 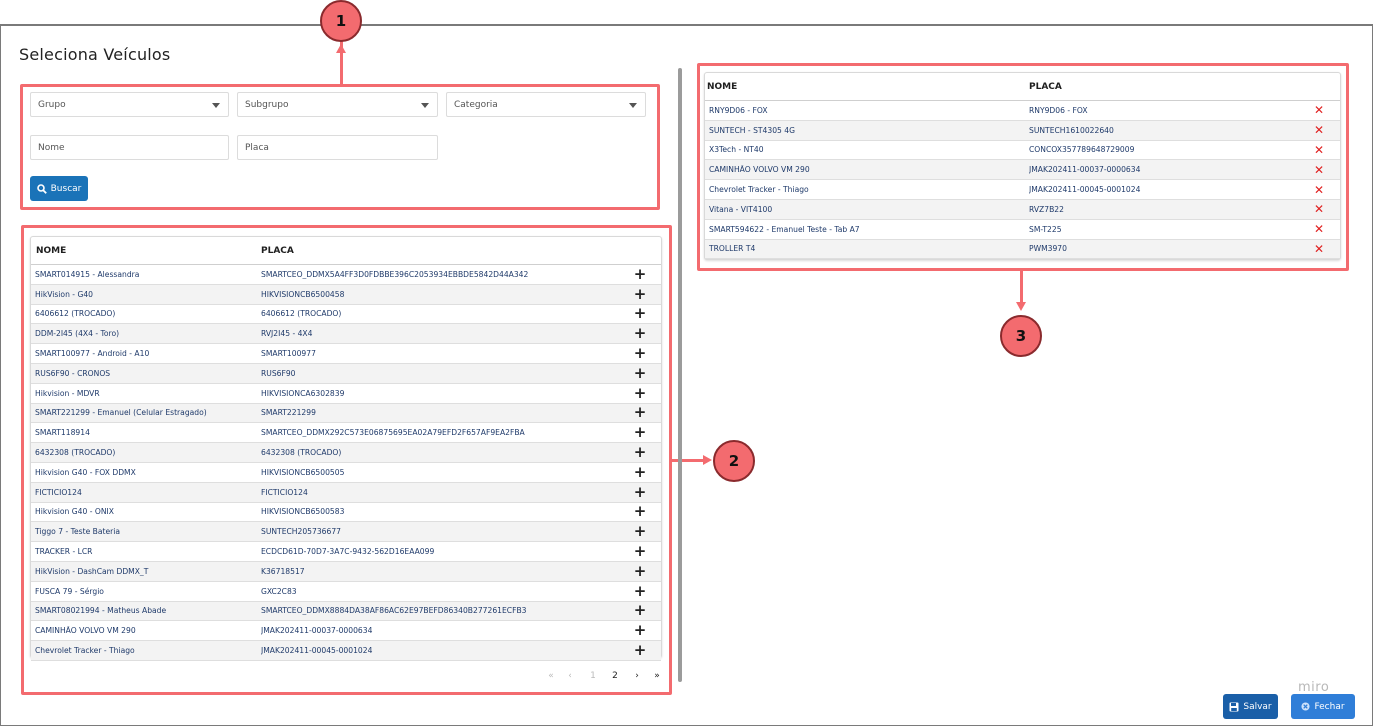 I want to click on row-nome: RNY9D06 - FOX, so click(x=738, y=110).